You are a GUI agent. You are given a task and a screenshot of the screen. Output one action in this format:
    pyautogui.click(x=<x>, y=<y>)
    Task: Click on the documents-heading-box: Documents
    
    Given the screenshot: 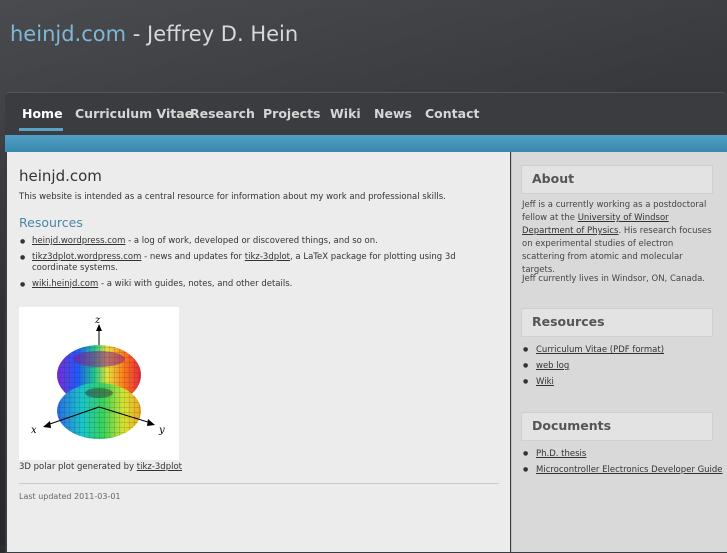 What is the action you would take?
    pyautogui.click(x=617, y=426)
    